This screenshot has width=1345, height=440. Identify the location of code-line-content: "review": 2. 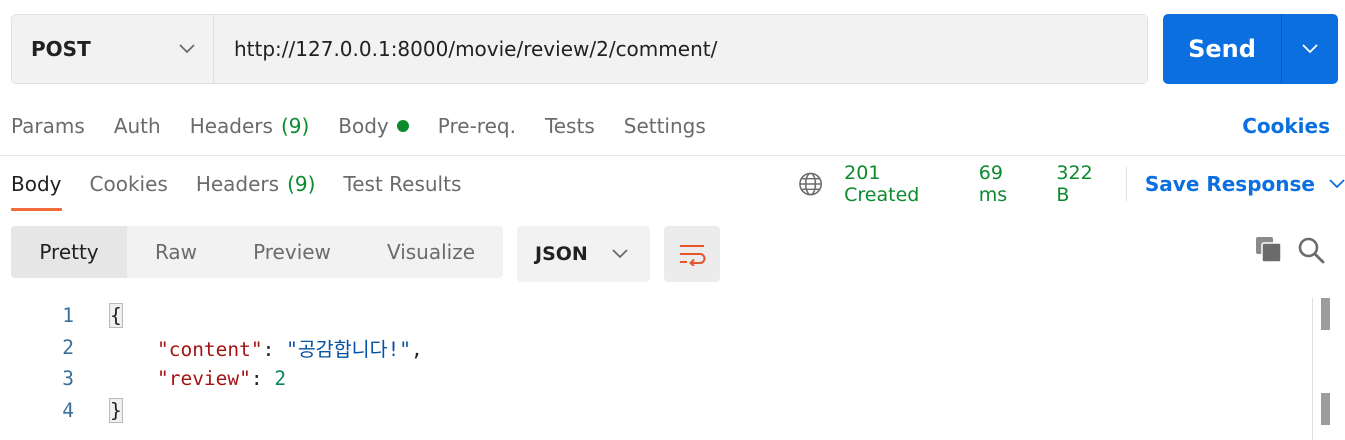
(221, 379).